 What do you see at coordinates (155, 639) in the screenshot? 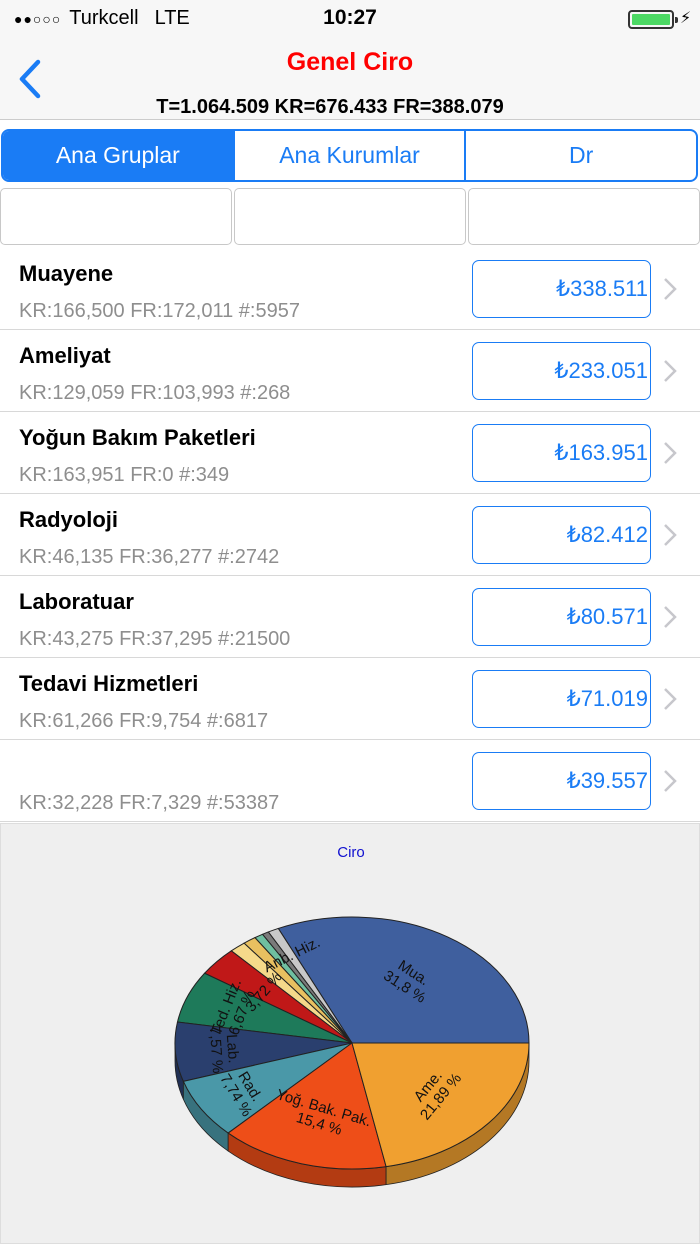
I see `item-details: KR:43,275 FR:37,295 #:21500` at bounding box center [155, 639].